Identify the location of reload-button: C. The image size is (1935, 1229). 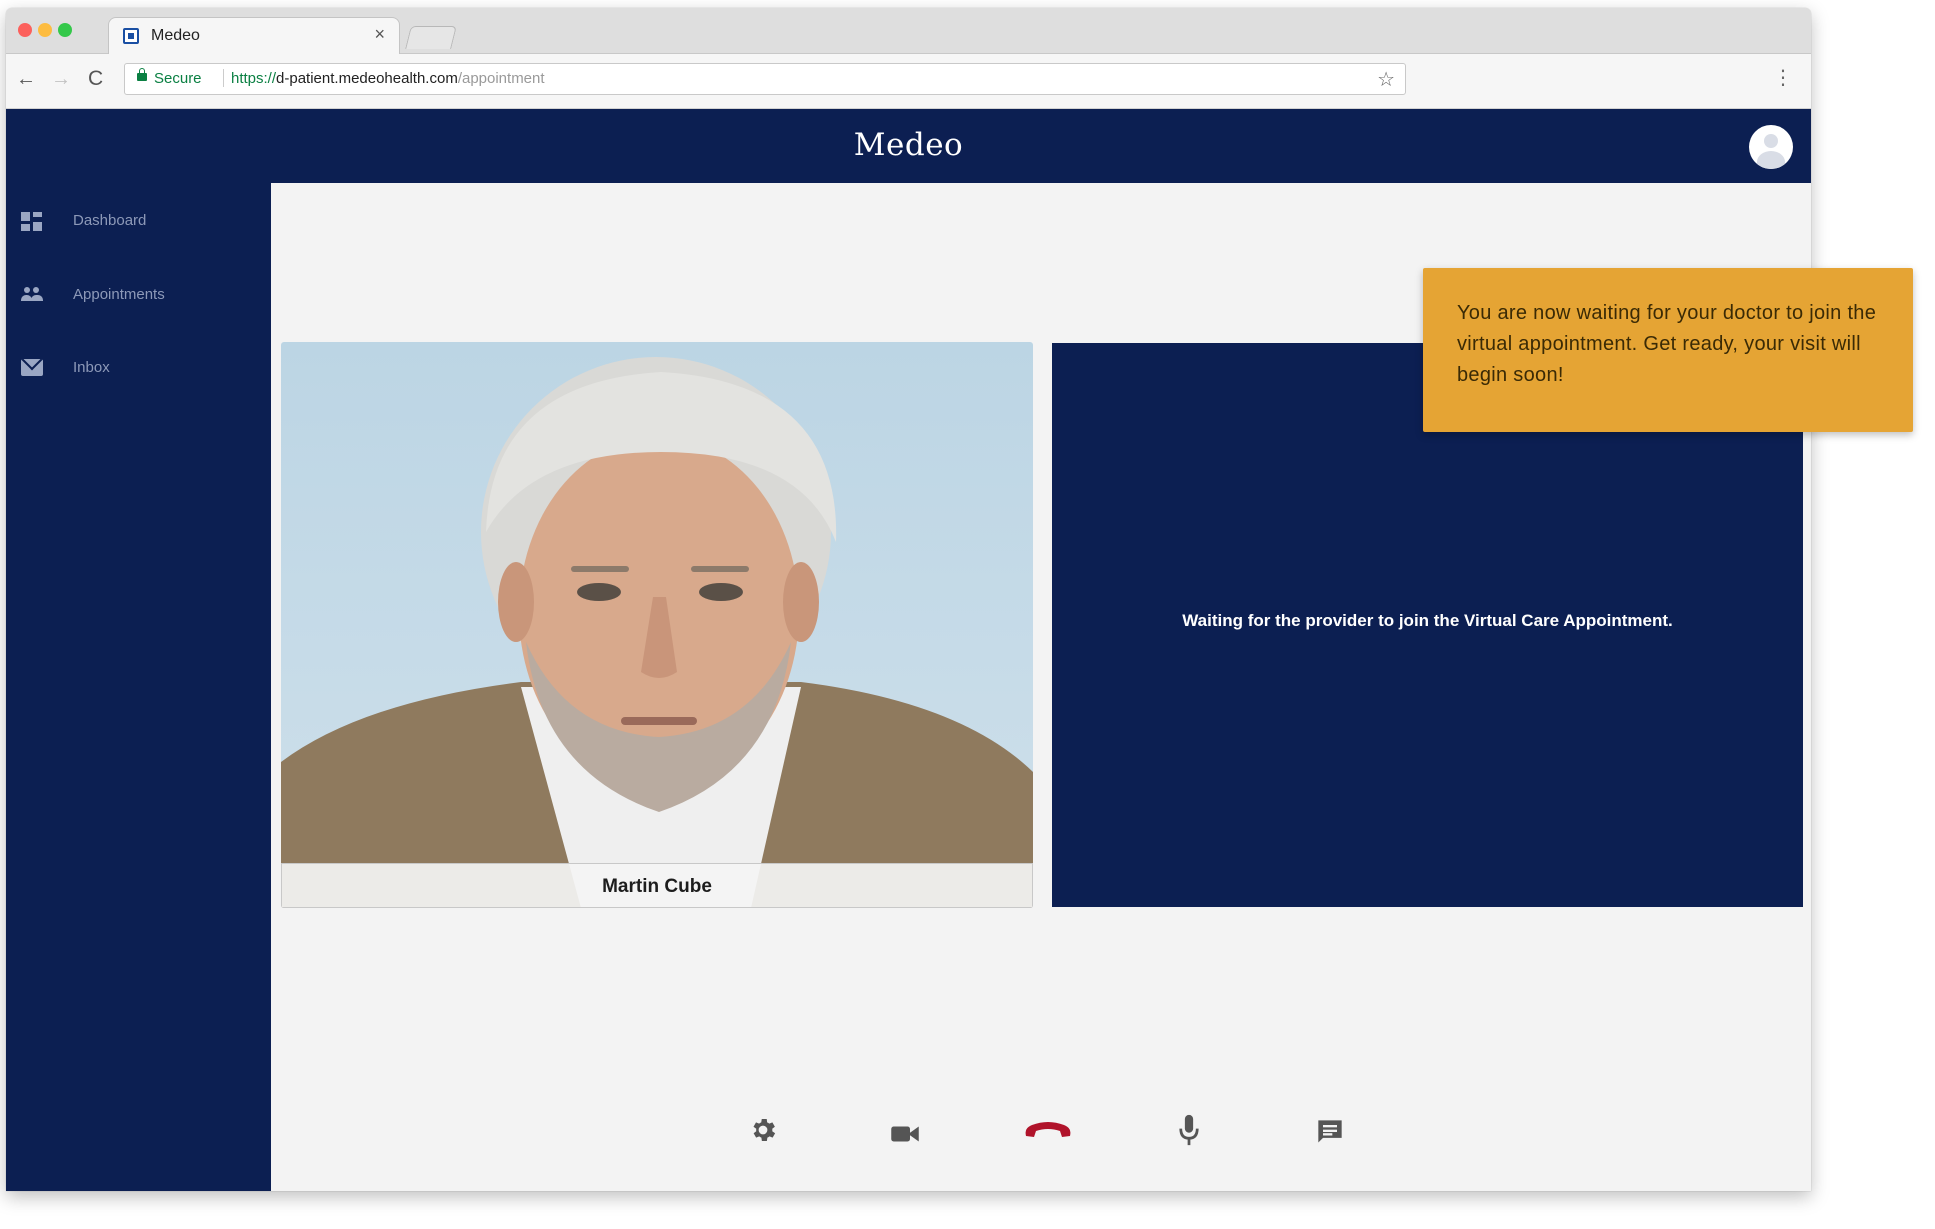
(95, 78).